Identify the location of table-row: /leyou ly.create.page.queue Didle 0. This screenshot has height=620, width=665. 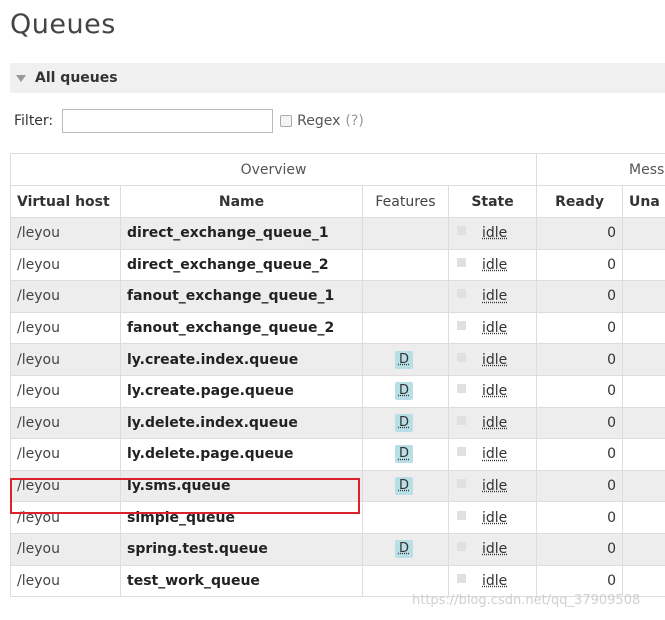
(337, 391).